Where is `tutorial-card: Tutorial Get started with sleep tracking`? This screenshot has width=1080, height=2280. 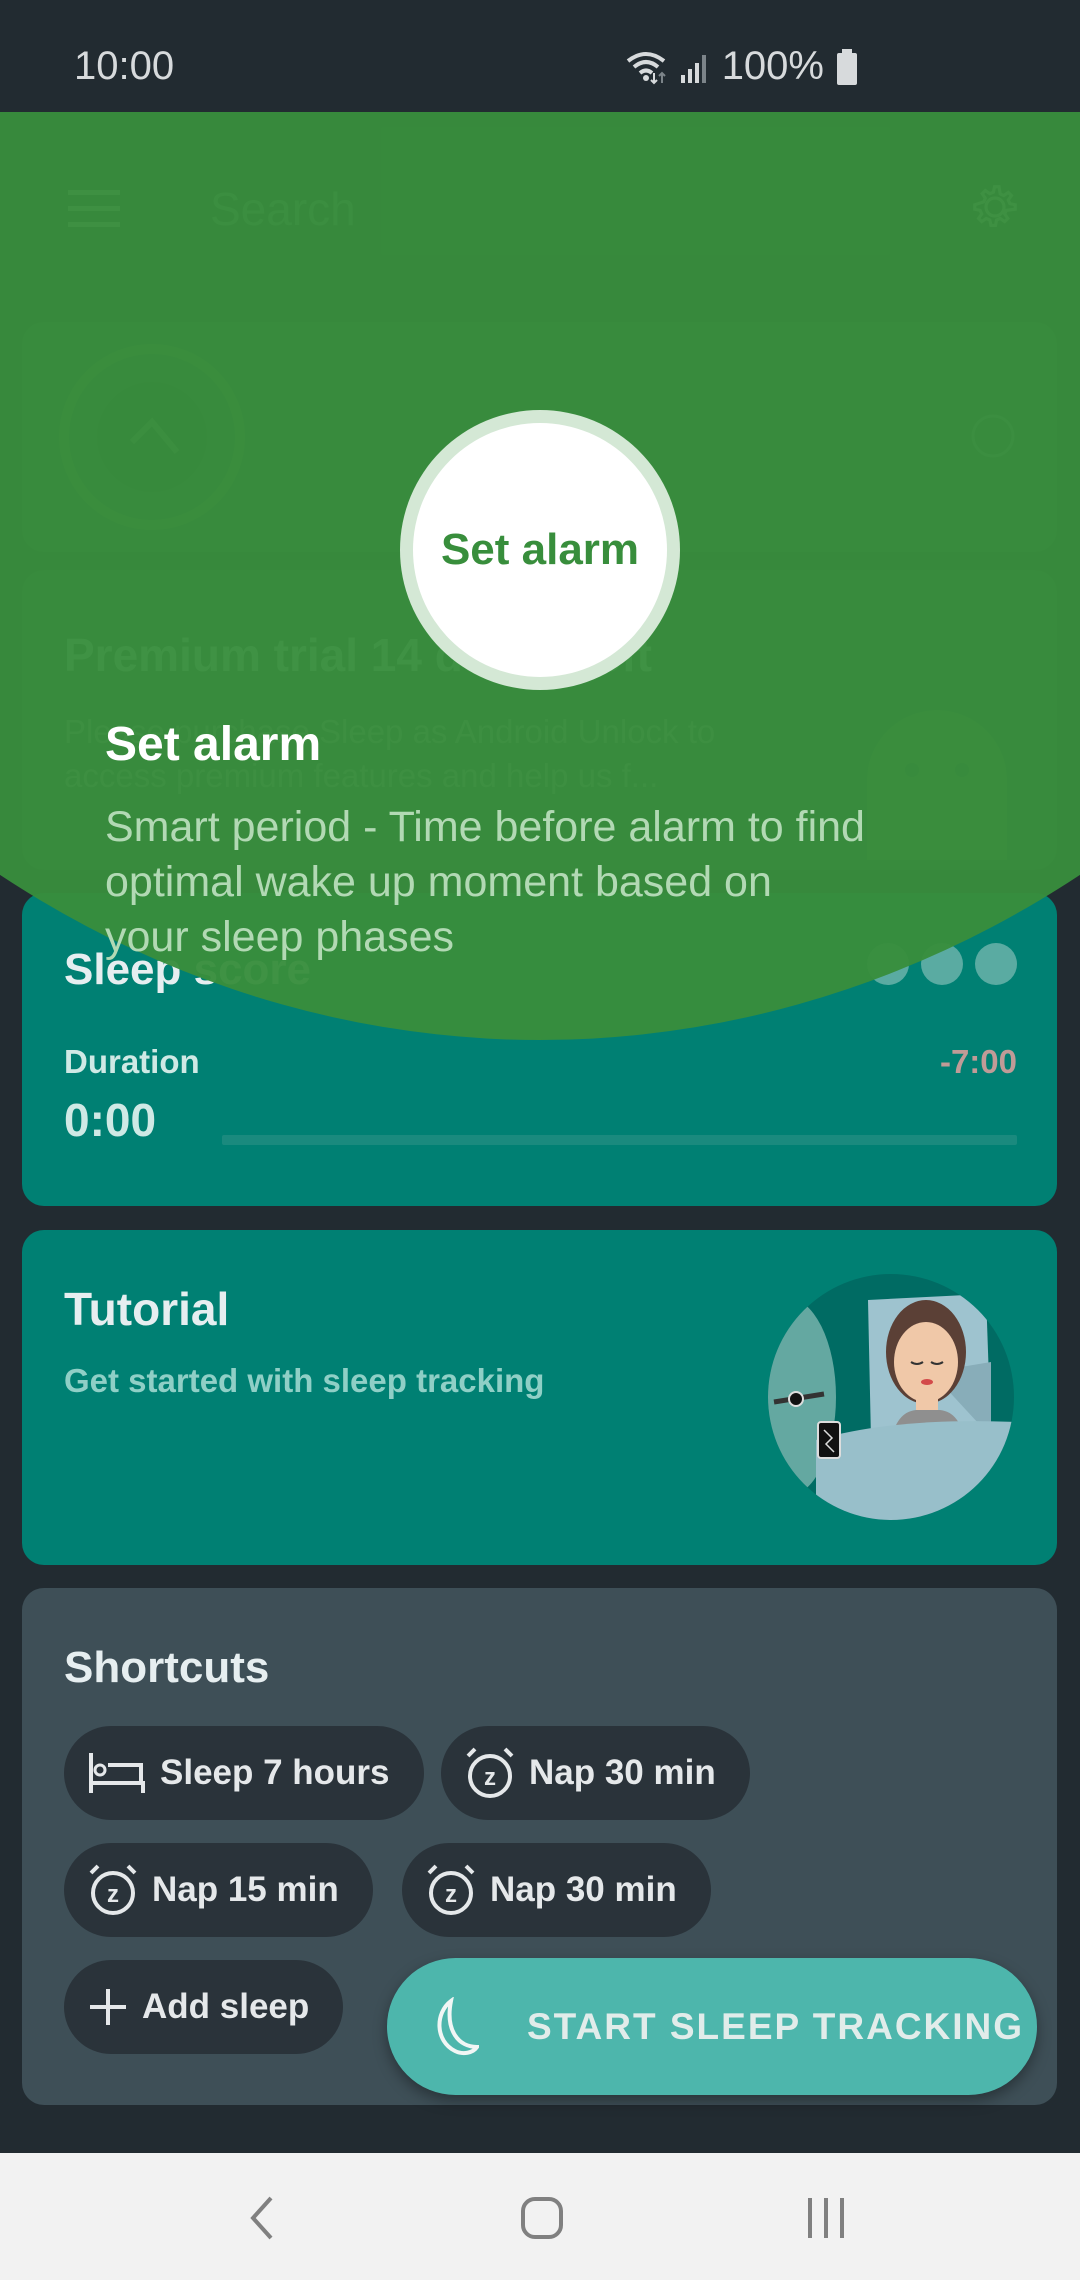 tutorial-card: Tutorial Get started with sleep tracking is located at coordinates (539, 1397).